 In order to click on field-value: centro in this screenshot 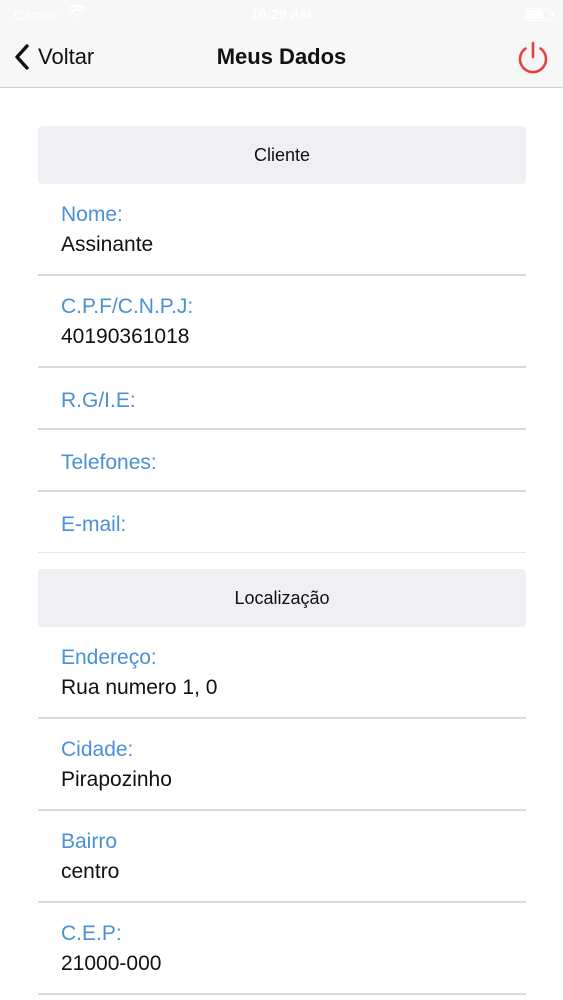, I will do `click(90, 871)`.